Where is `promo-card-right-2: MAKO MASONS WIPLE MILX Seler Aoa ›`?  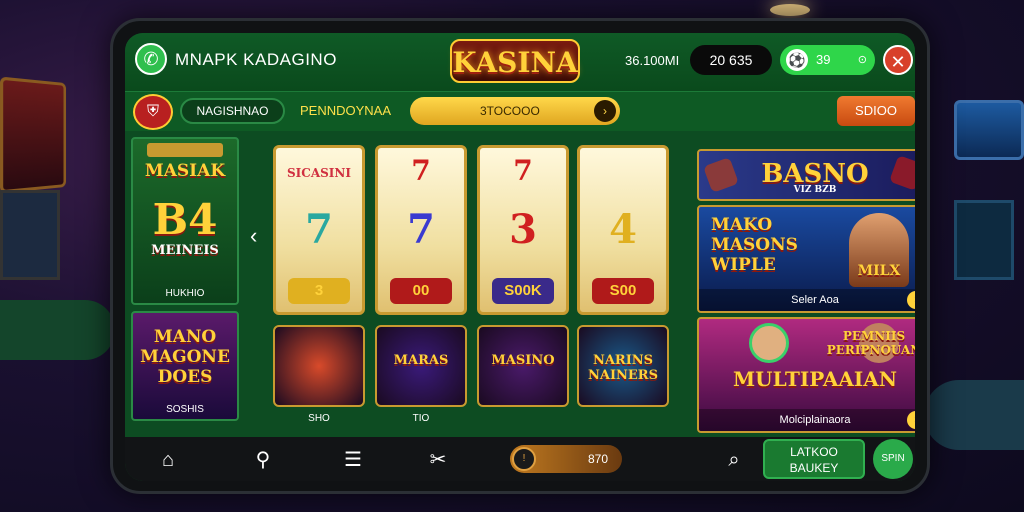 promo-card-right-2: MAKO MASONS WIPLE MILX Seler Aoa › is located at coordinates (806, 259).